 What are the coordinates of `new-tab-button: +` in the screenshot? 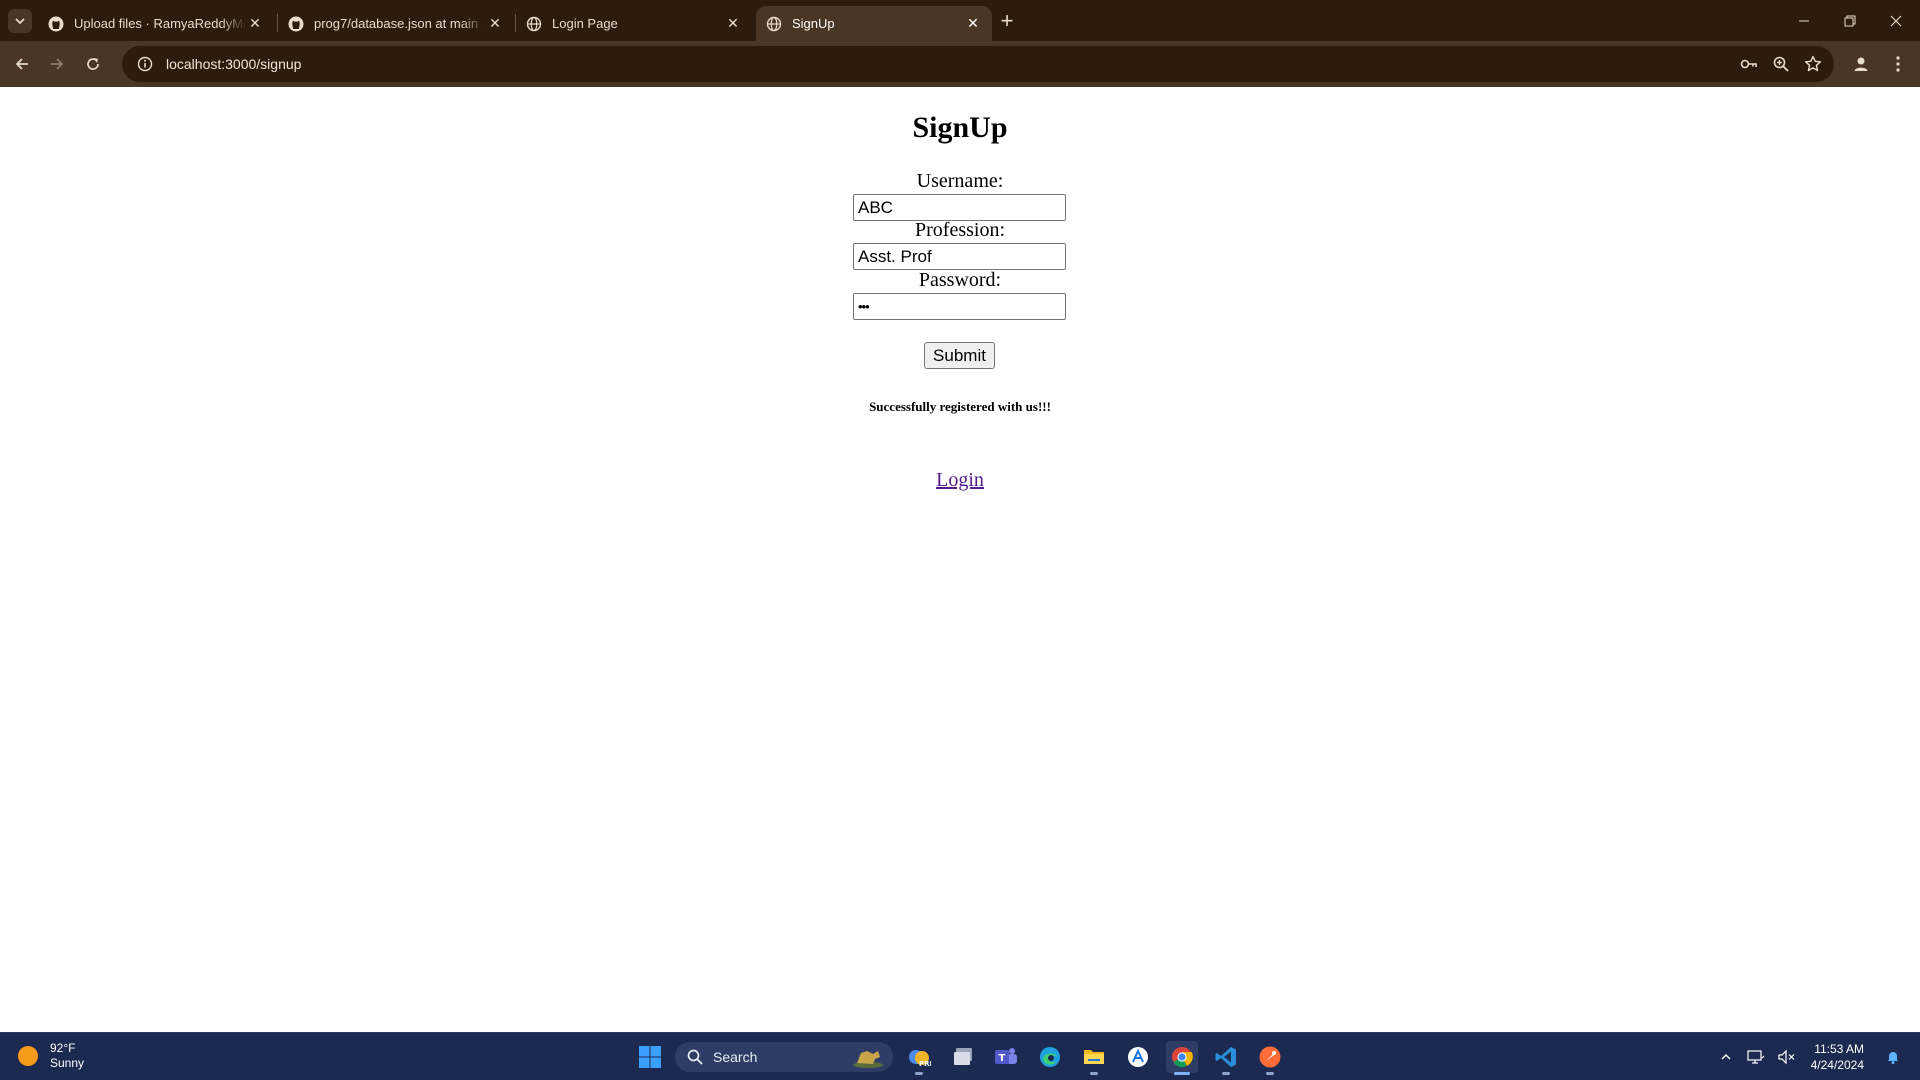 It's located at (1007, 21).